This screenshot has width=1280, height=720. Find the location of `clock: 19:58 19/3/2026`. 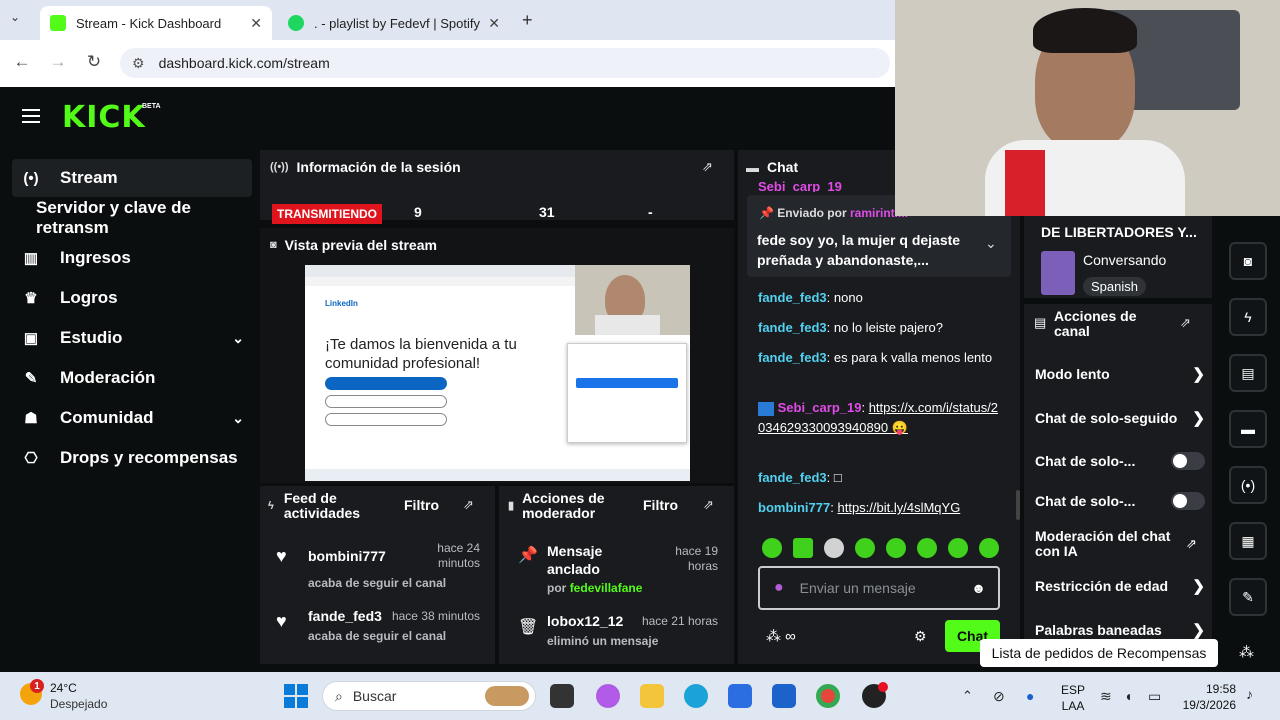

clock: 19:58 19/3/2026 is located at coordinates (1208, 697).